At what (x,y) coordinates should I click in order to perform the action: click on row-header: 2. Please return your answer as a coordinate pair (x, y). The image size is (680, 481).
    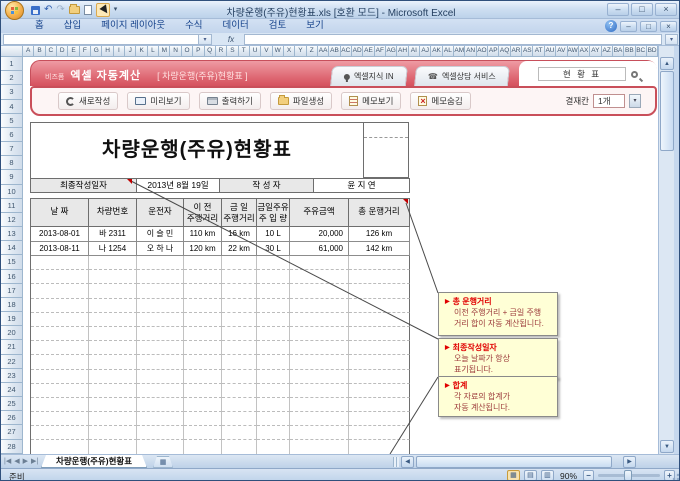
    Looking at the image, I should click on (12, 78).